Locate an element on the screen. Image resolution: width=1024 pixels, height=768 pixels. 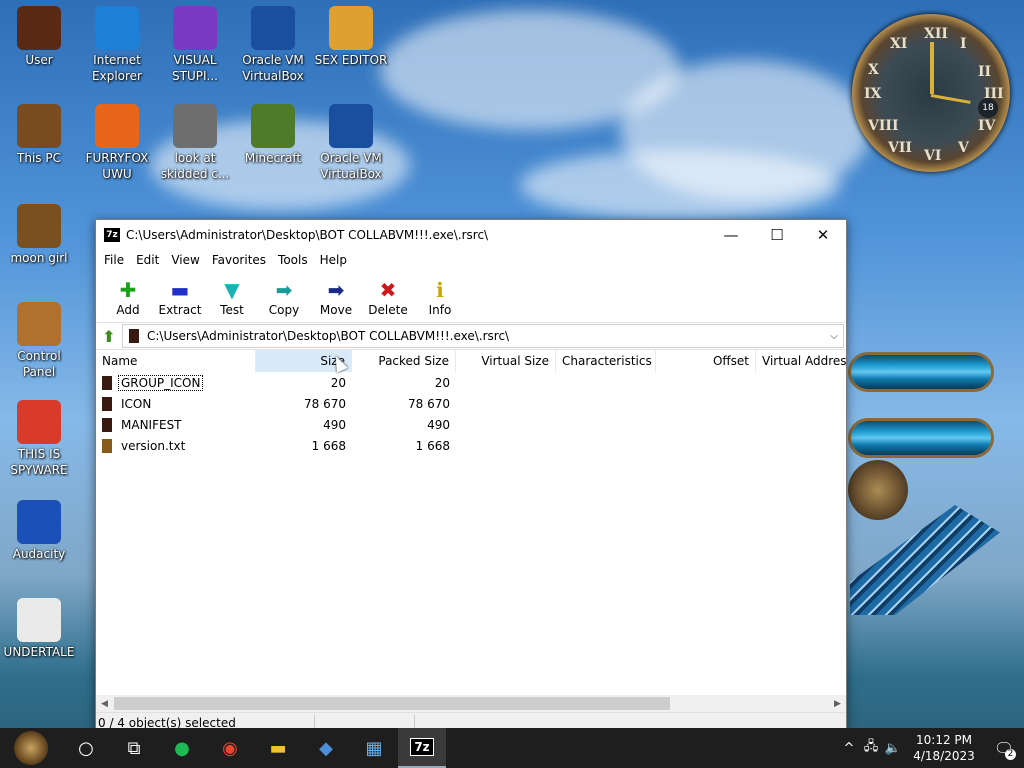
taskbar-calculator-button: ▦ is located at coordinates (374, 748).